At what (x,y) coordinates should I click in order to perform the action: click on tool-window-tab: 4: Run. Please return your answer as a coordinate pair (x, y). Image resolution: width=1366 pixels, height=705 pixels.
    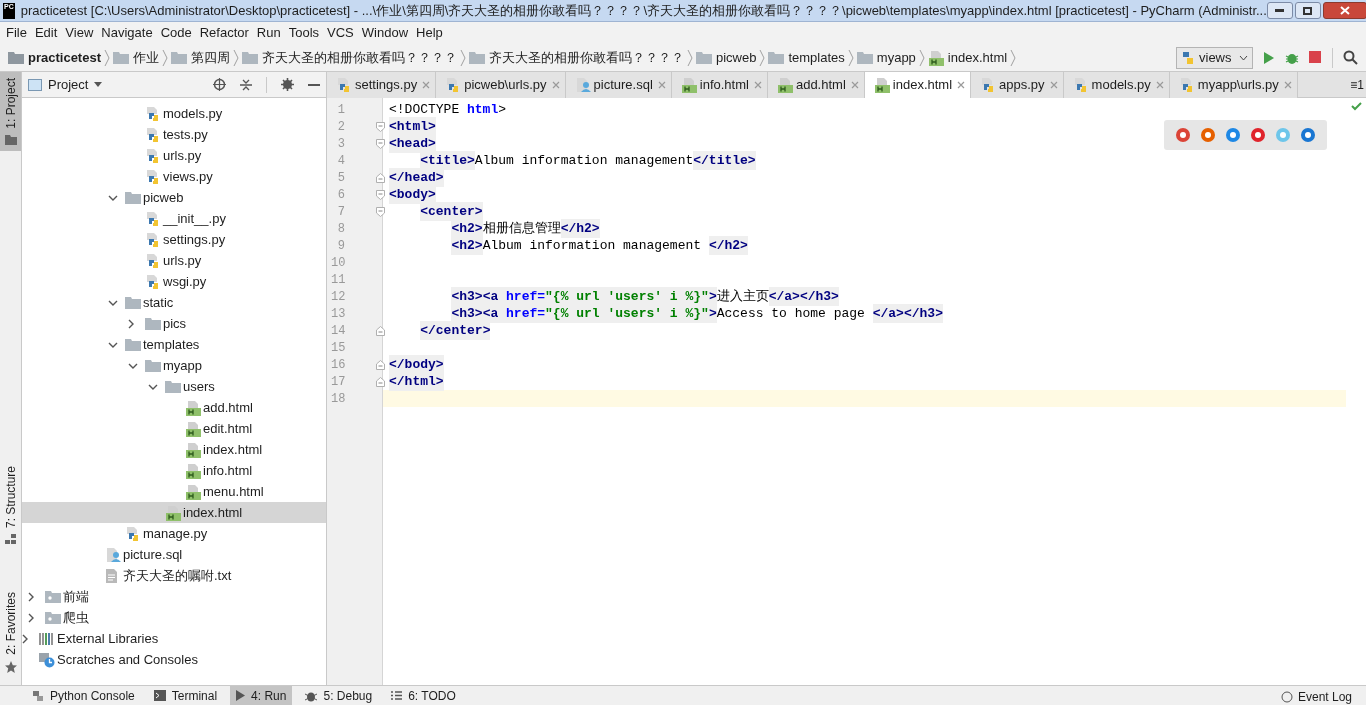
    Looking at the image, I should click on (261, 695).